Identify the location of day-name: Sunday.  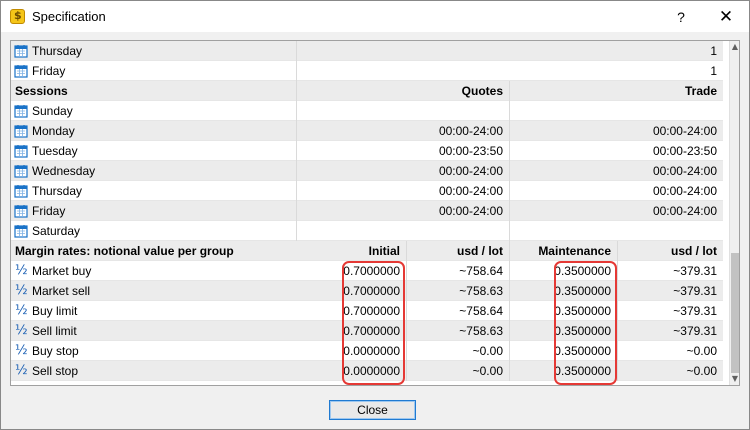
(52, 111).